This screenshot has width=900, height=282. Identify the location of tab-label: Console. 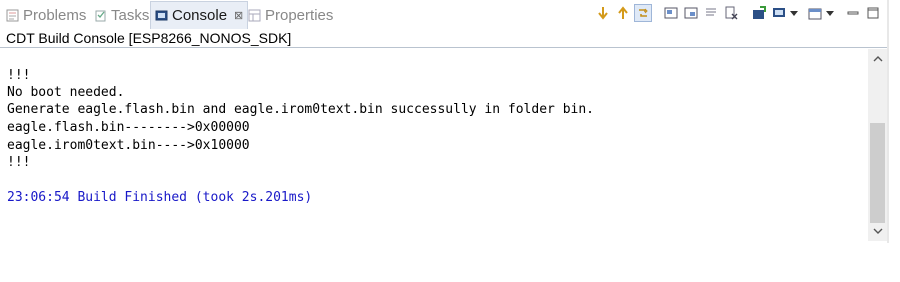
(200, 15).